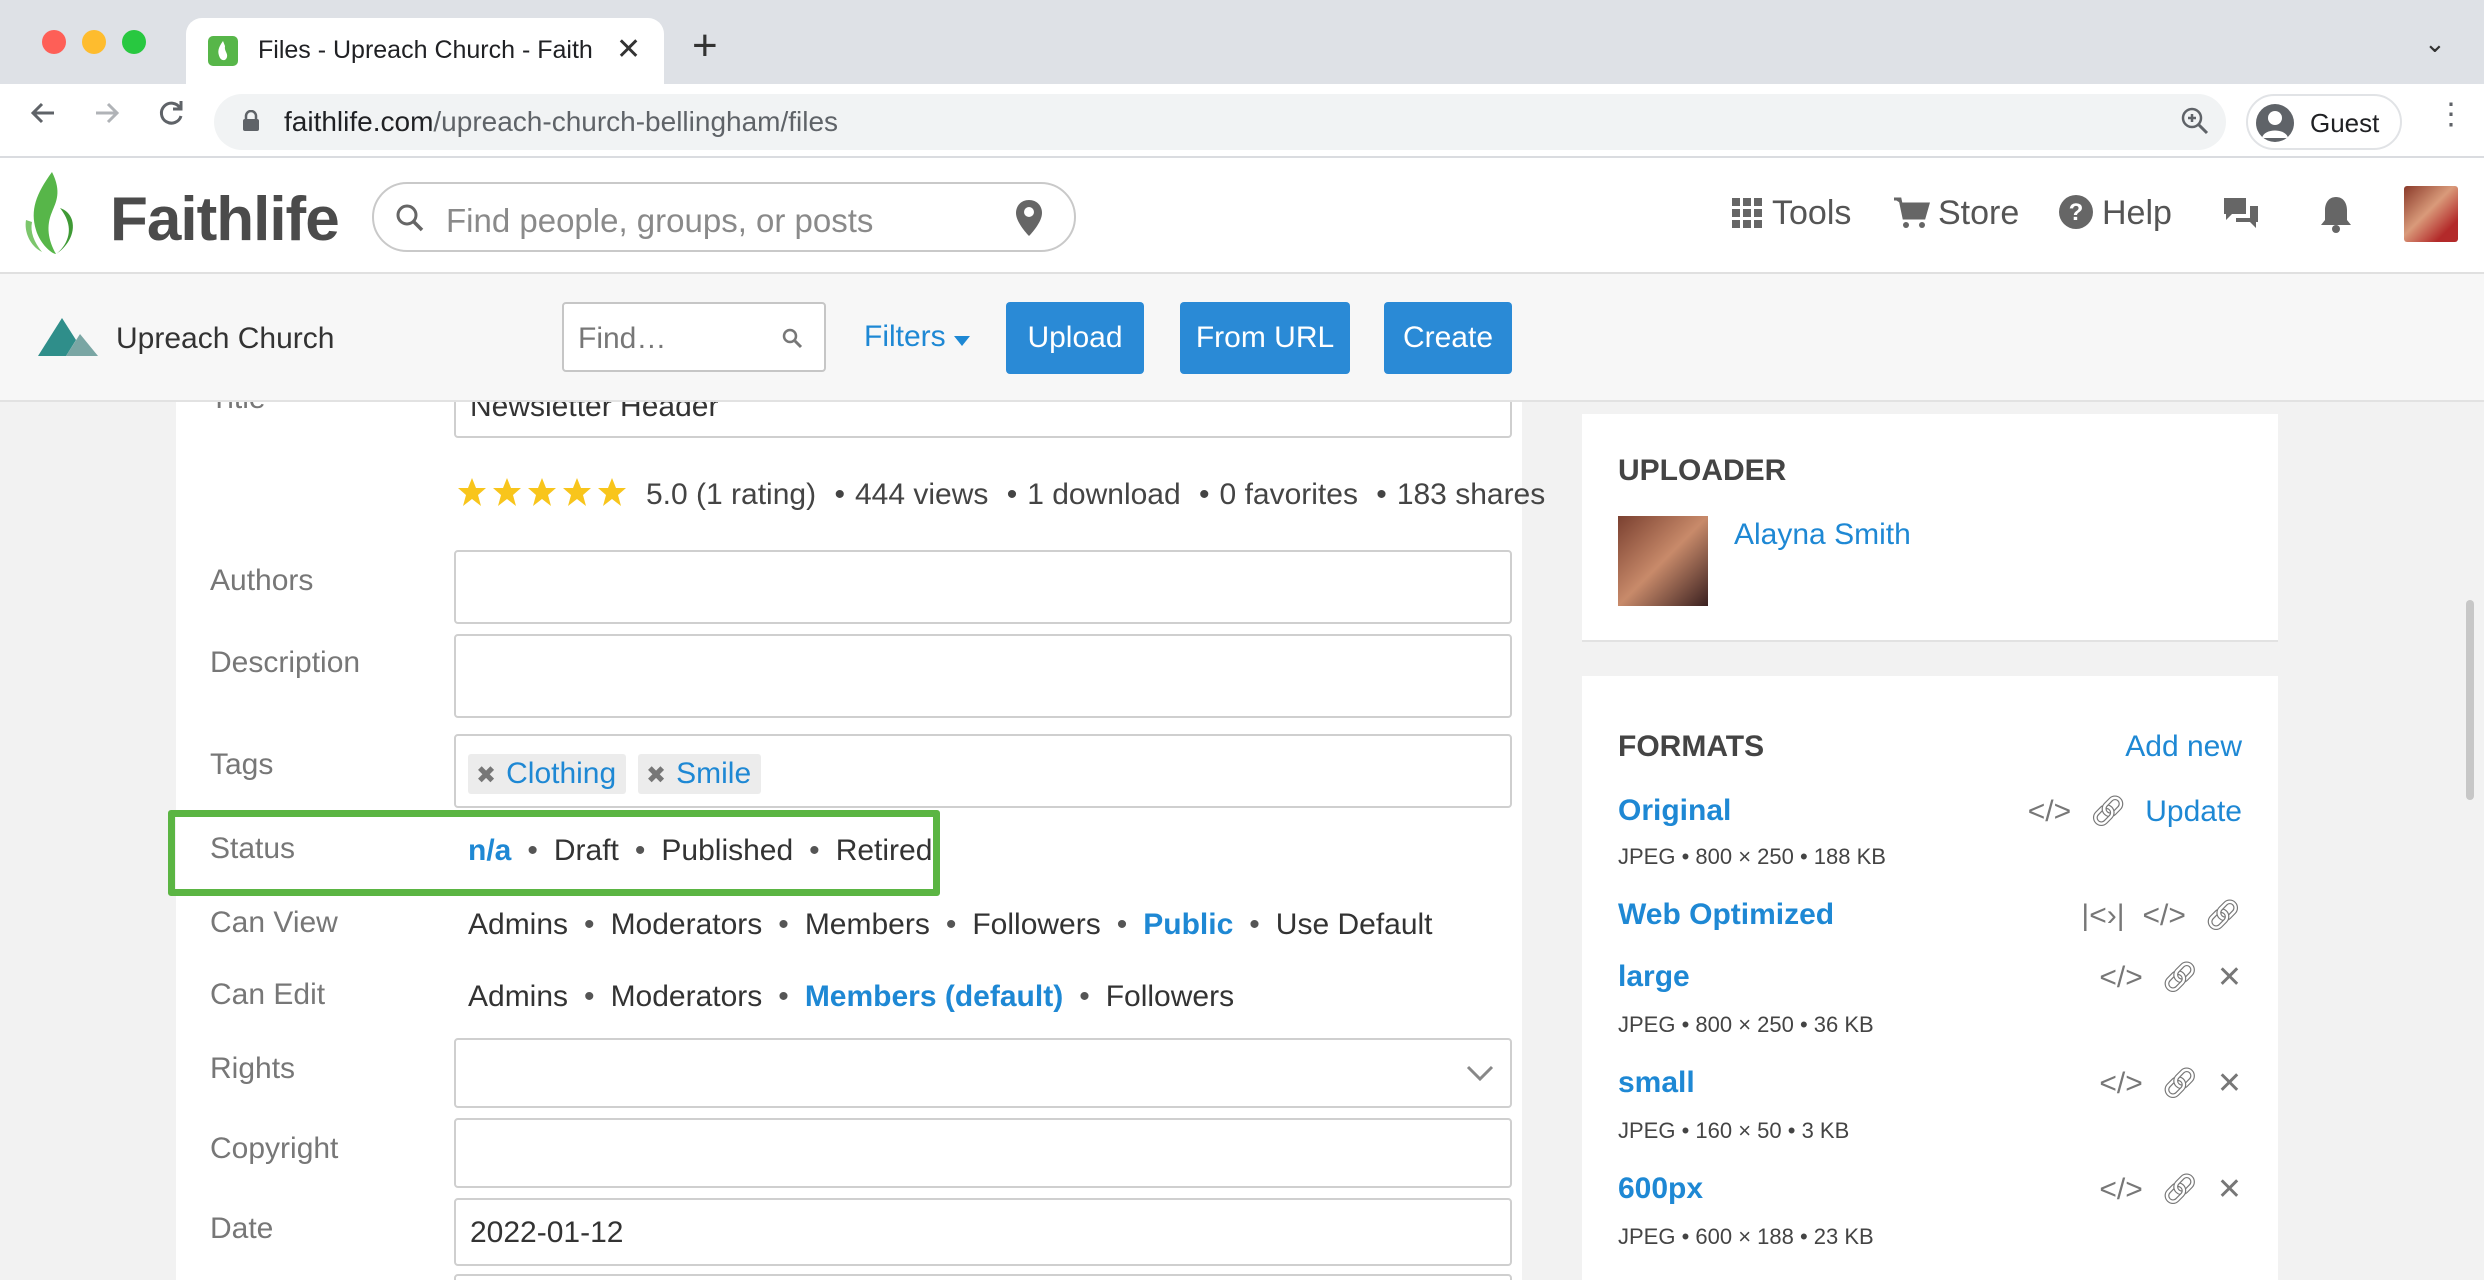  What do you see at coordinates (94, 42) in the screenshot?
I see `minimize-window-button` at bounding box center [94, 42].